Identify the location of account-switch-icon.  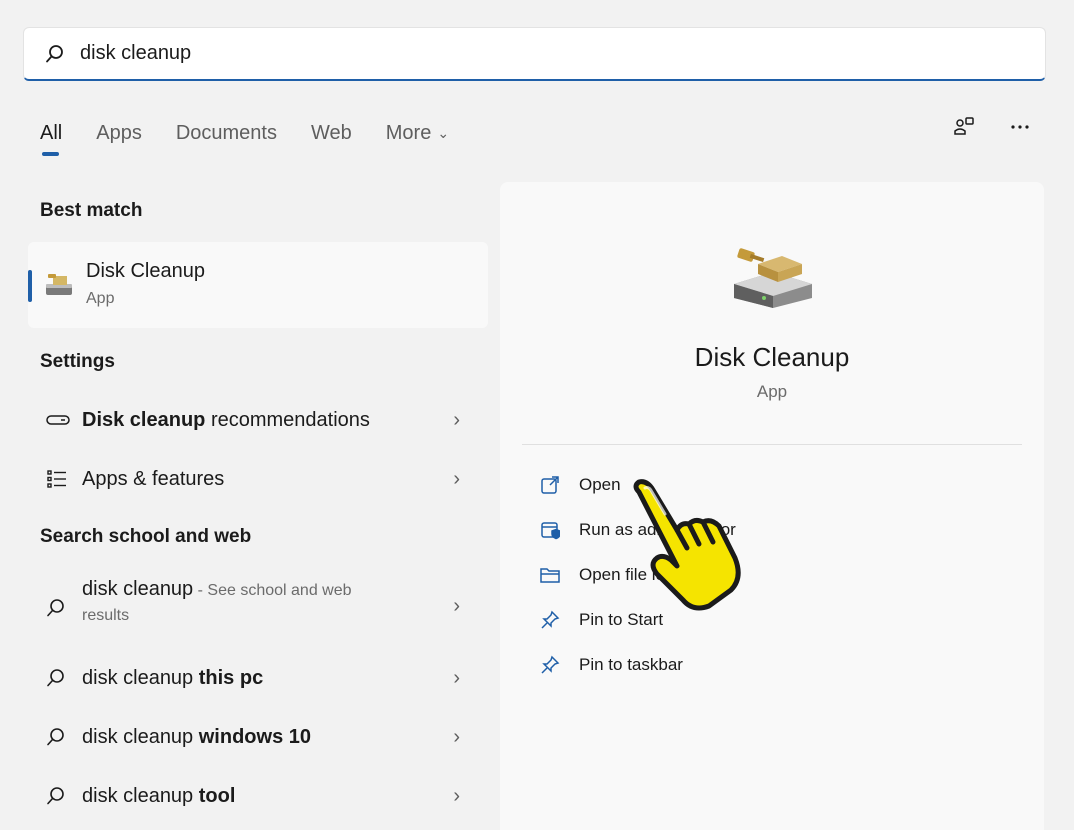
(964, 127).